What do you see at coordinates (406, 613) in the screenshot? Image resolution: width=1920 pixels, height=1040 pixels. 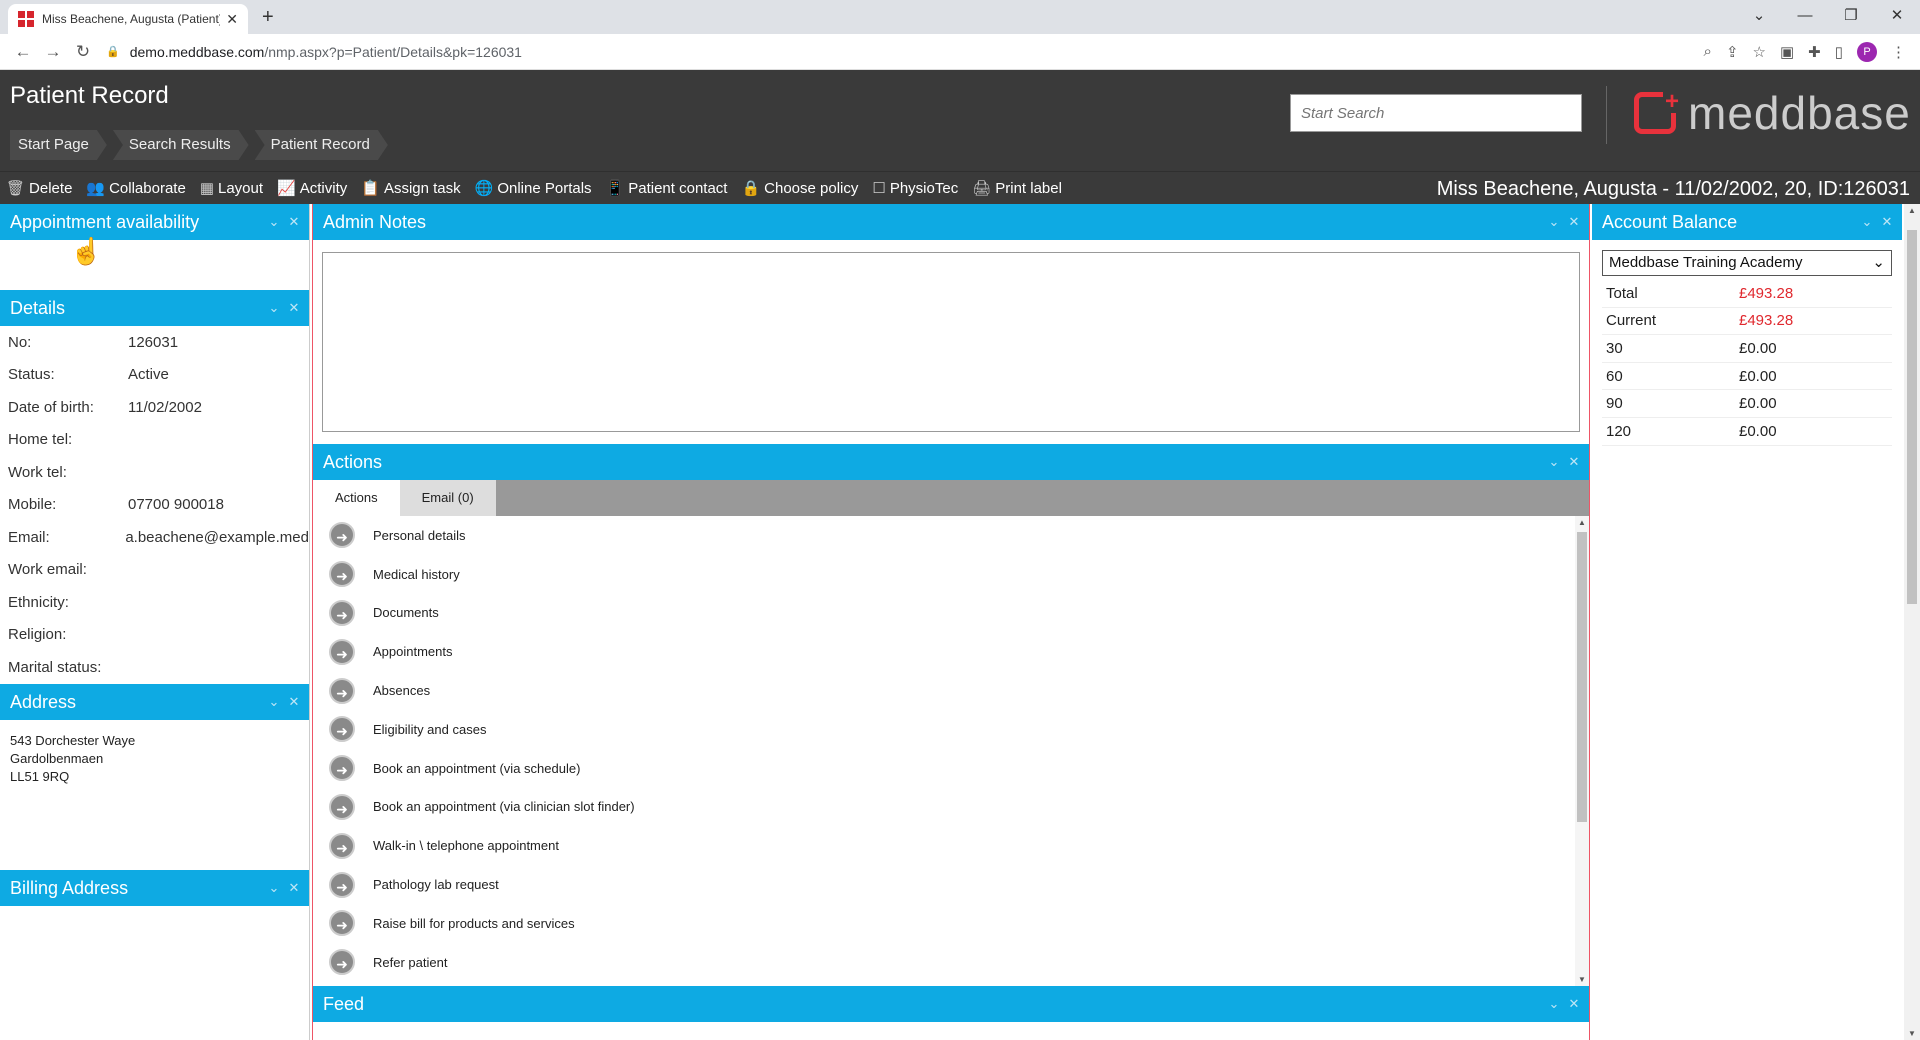 I see `action-label: Documents` at bounding box center [406, 613].